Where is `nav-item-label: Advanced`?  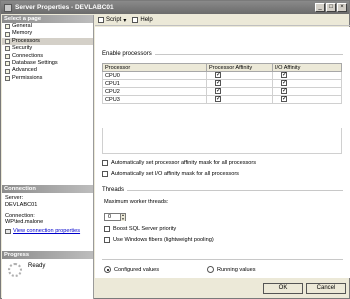
nav-item-label: Advanced is located at coordinates (24, 70).